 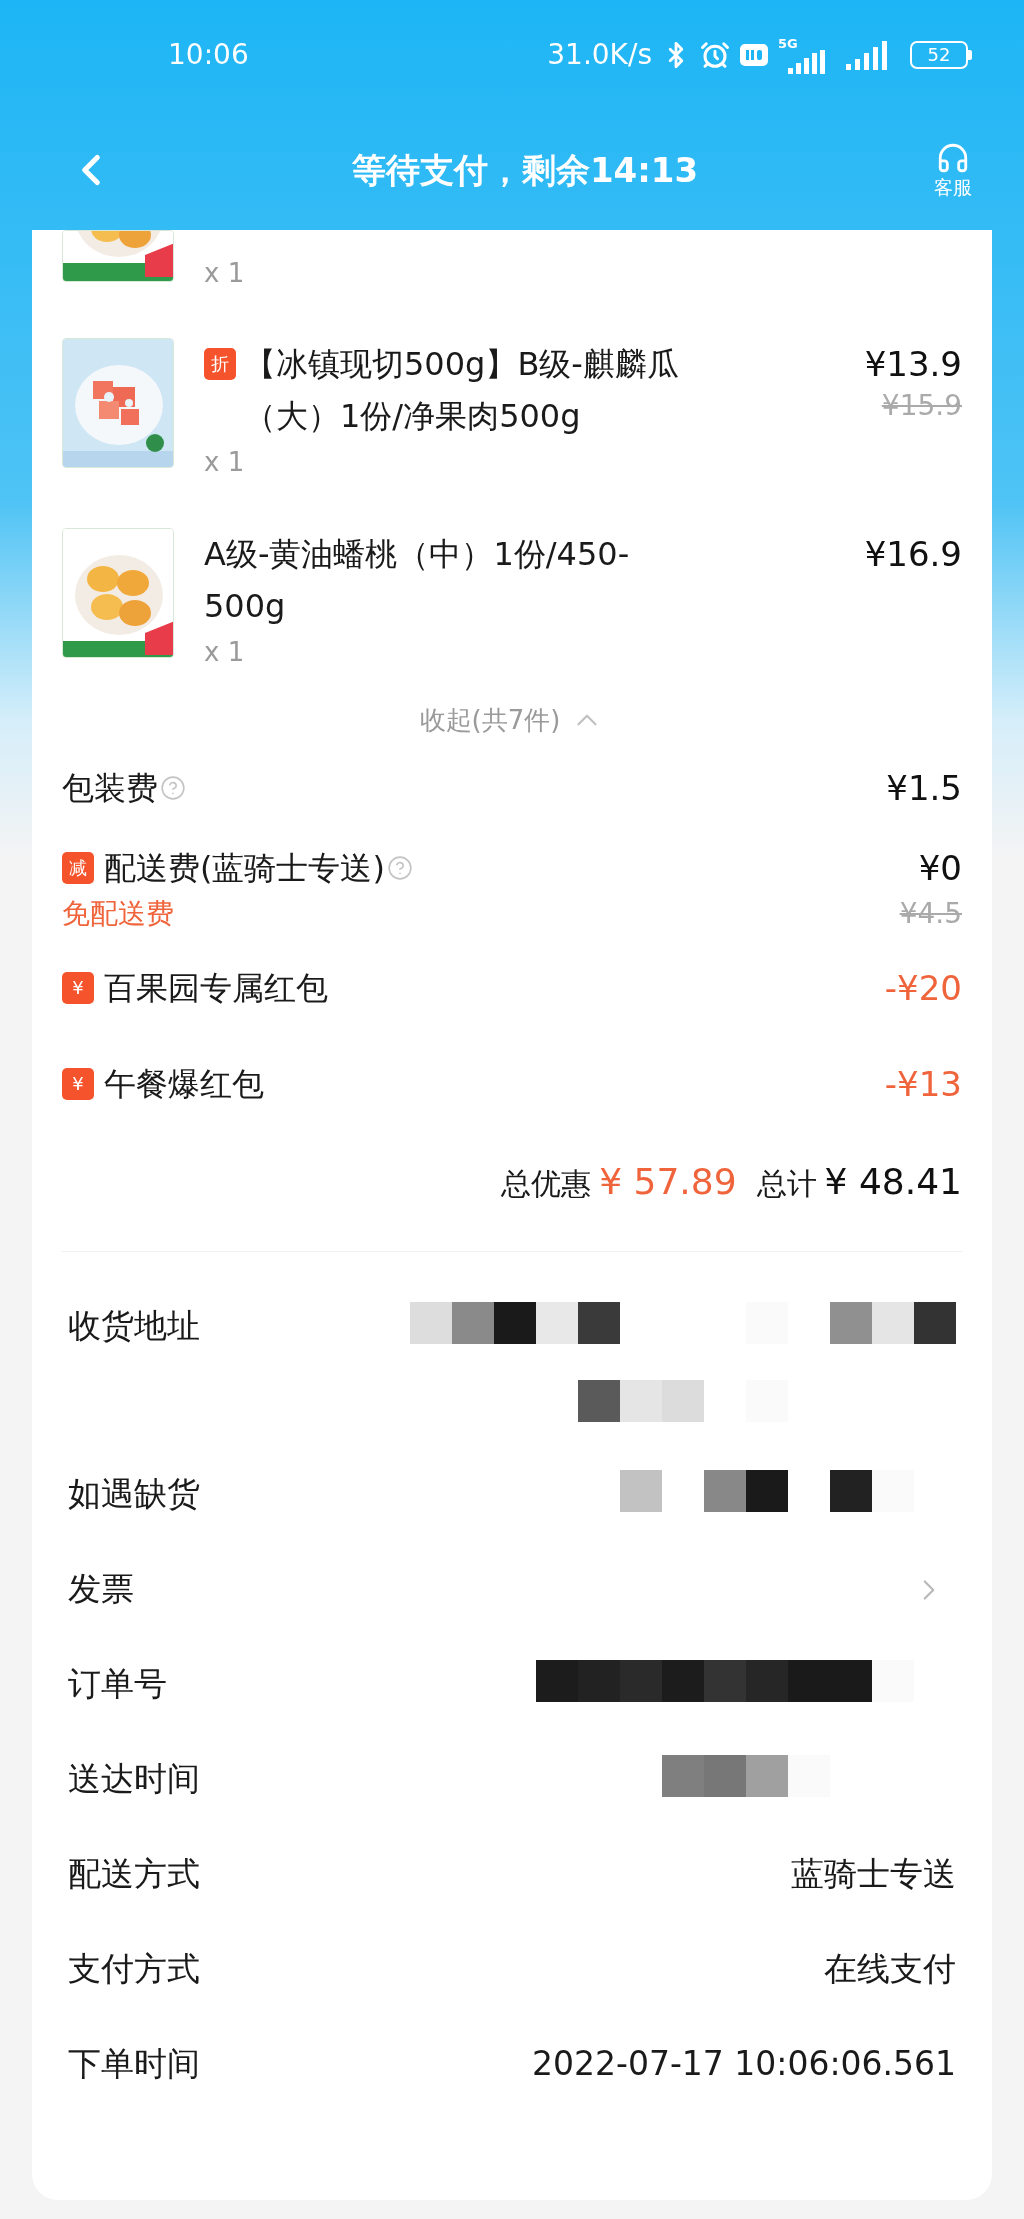 I want to click on customer-service-button: 客服, so click(x=953, y=170).